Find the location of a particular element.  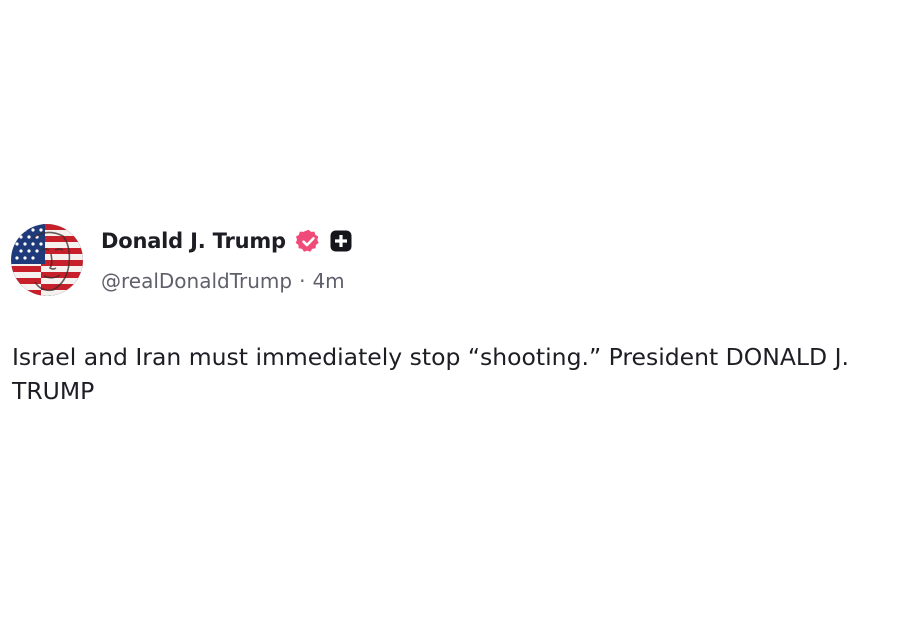

handle-row: @realDonaldTrump · 4m is located at coordinates (223, 281).